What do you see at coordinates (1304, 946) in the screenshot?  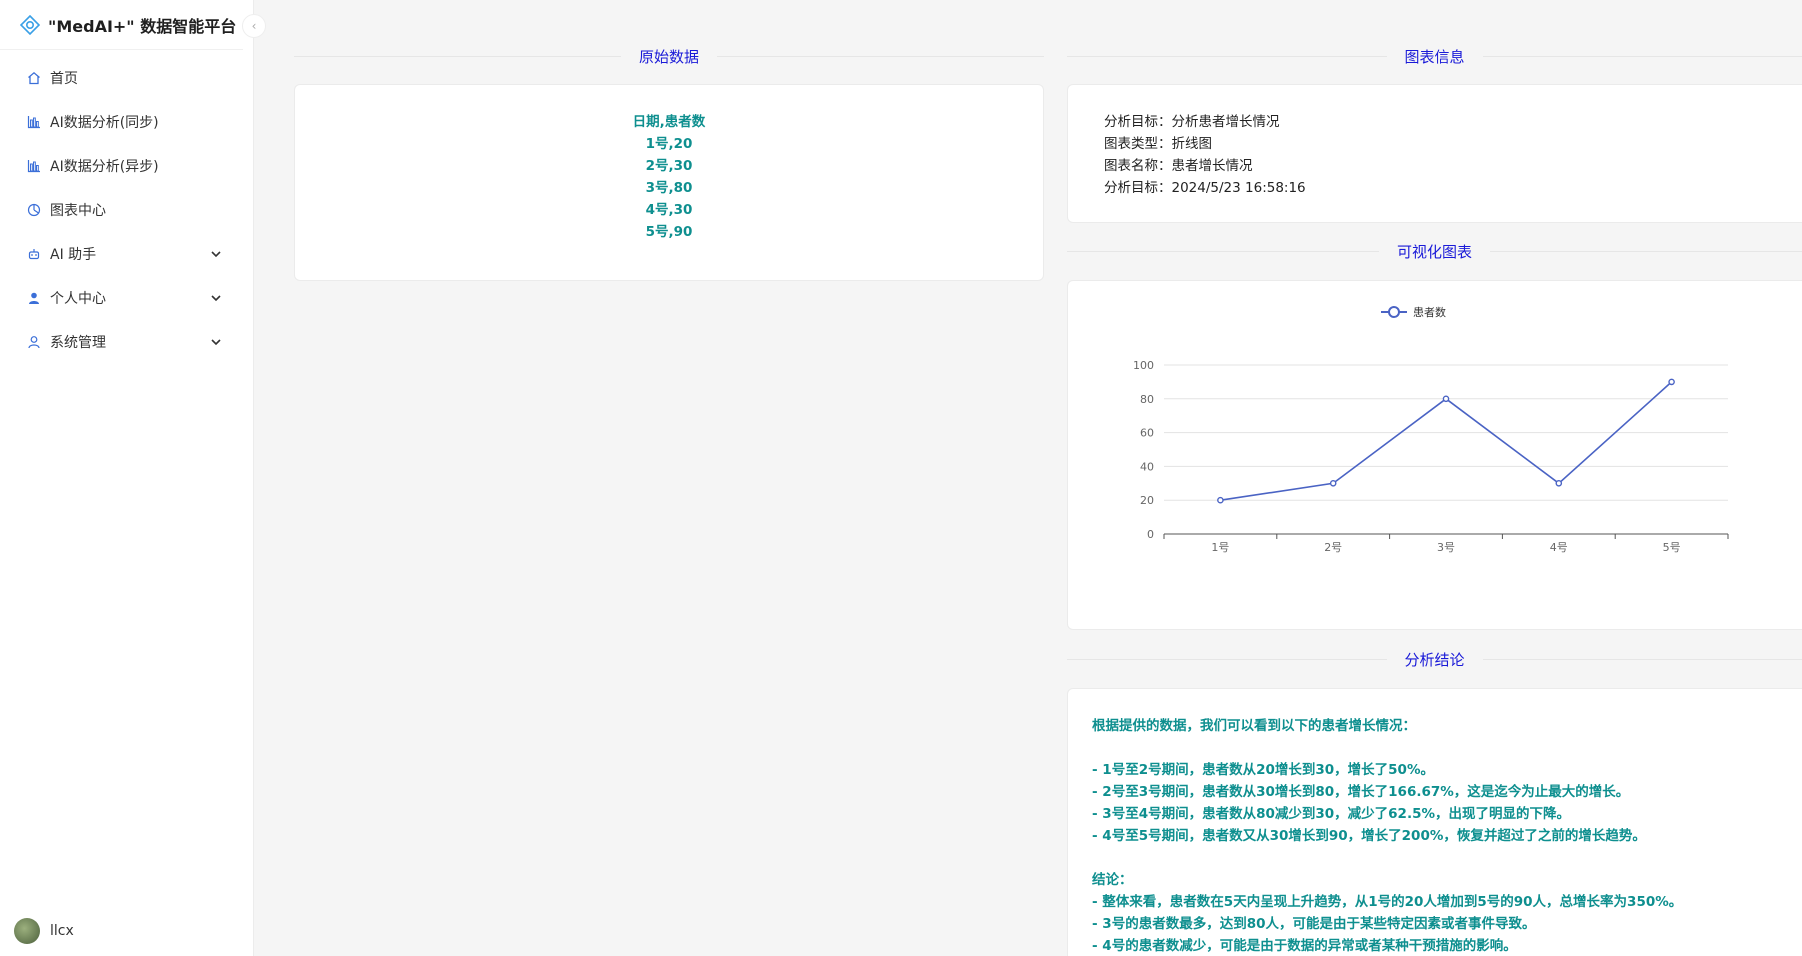 I see `conclusion-line: - 4号的患者数减少，可能是由于数据的异常或者某种干预措施的影响。` at bounding box center [1304, 946].